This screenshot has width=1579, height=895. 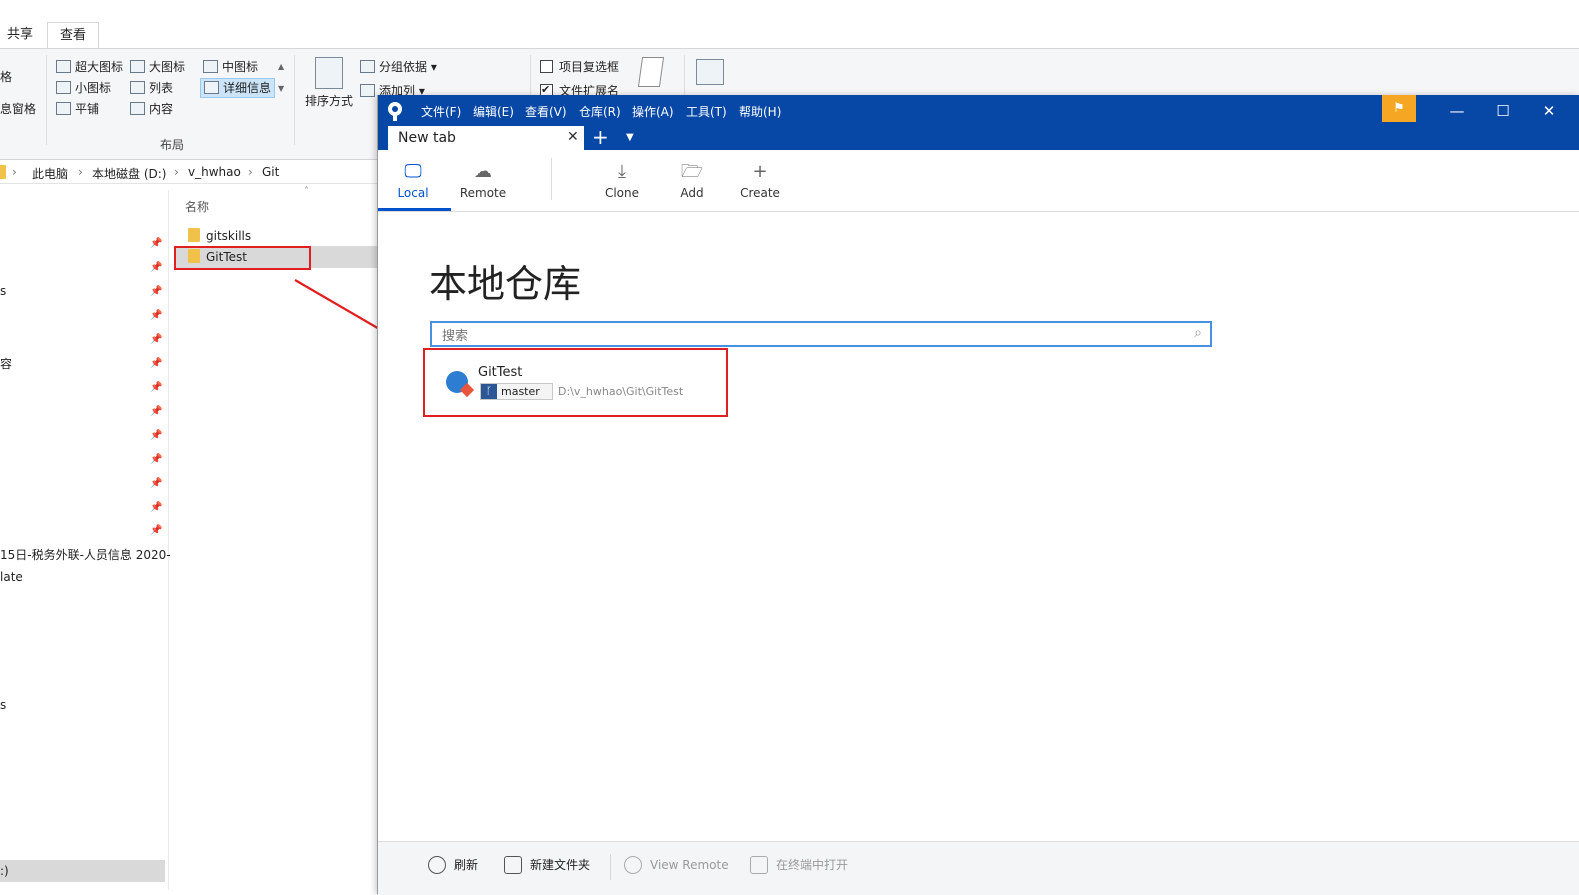 What do you see at coordinates (1503, 111) in the screenshot?
I see `maximize-icon: ☐` at bounding box center [1503, 111].